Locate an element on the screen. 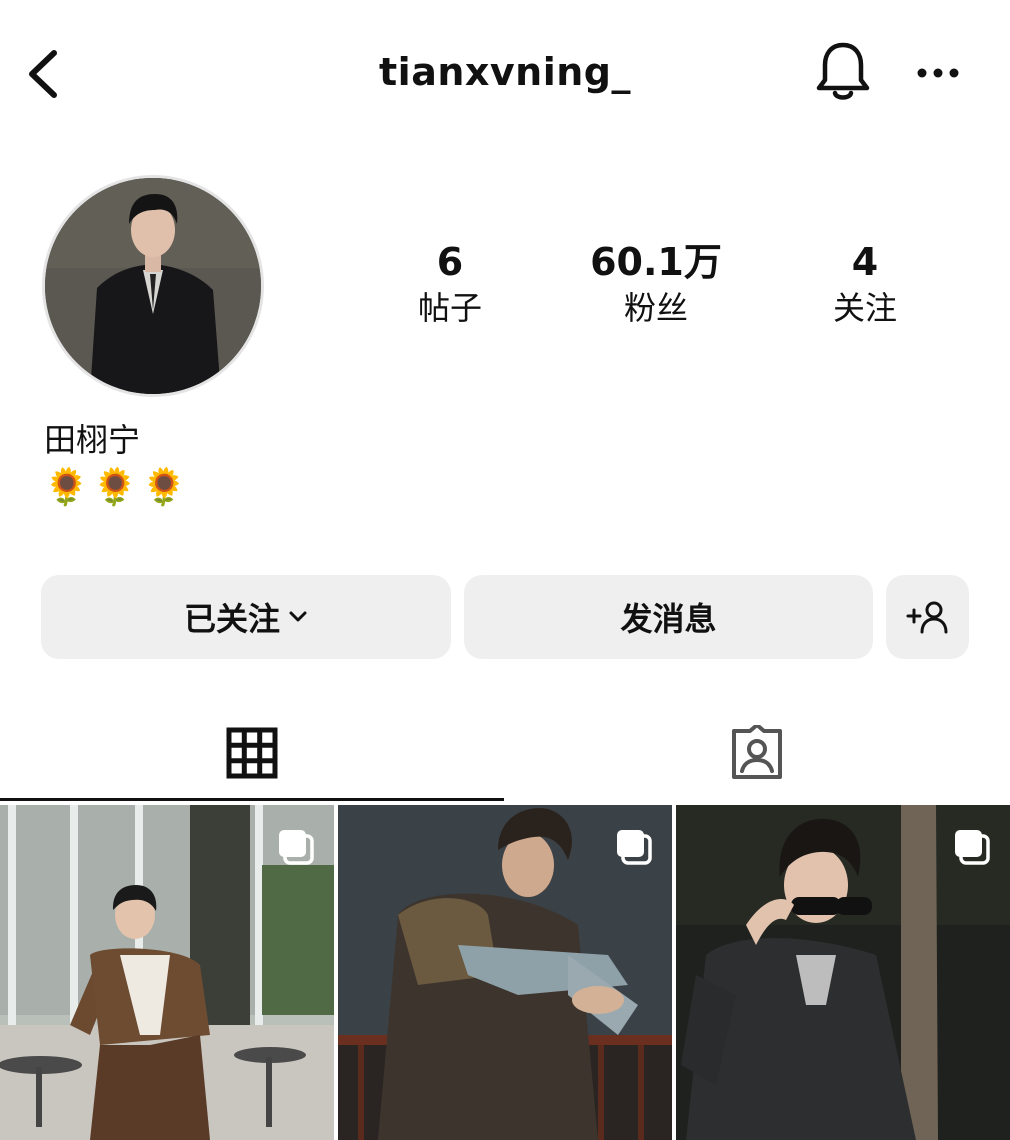  profile-avatar is located at coordinates (153, 286).